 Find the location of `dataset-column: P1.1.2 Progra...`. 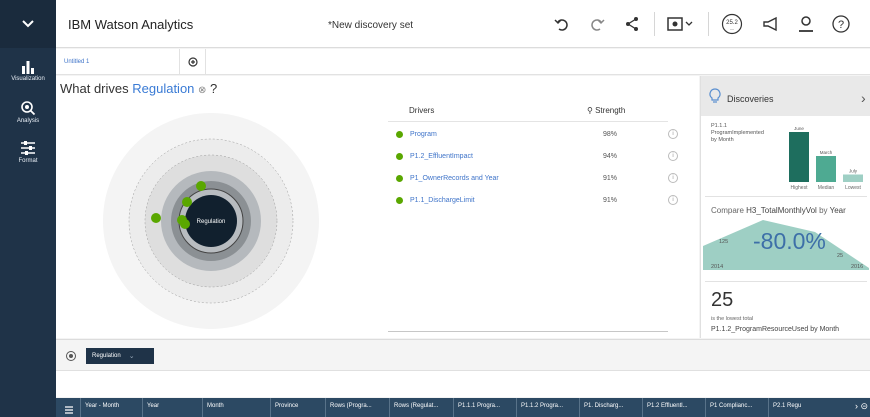

dataset-column: P1.1.2 Progra... is located at coordinates (547, 407).